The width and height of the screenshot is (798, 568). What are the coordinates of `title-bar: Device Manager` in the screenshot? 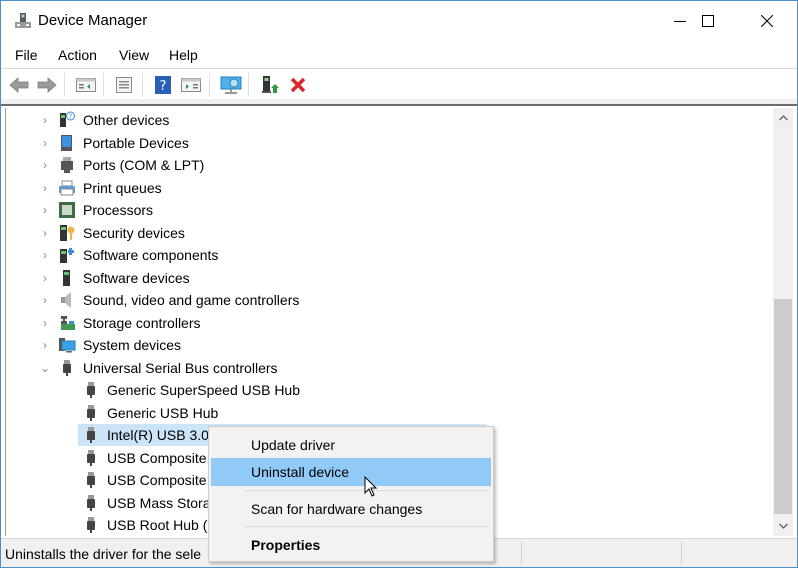 It's located at (399, 21).